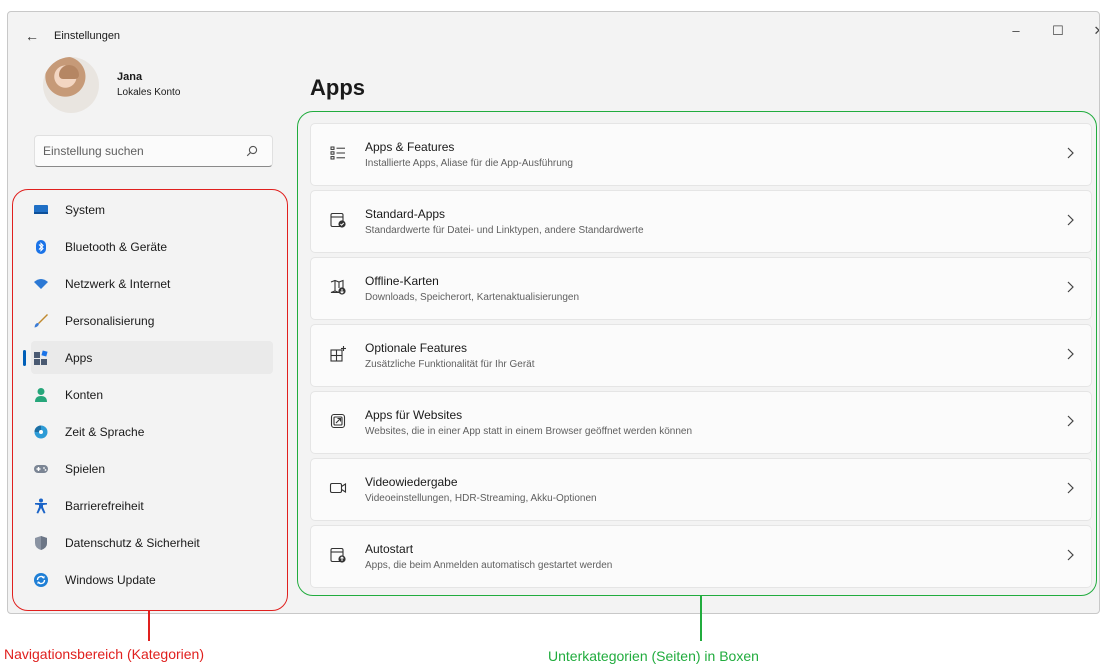 This screenshot has width=1103, height=666. Describe the element at coordinates (87, 36) in the screenshot. I see `window-title: Einstellungen` at that location.